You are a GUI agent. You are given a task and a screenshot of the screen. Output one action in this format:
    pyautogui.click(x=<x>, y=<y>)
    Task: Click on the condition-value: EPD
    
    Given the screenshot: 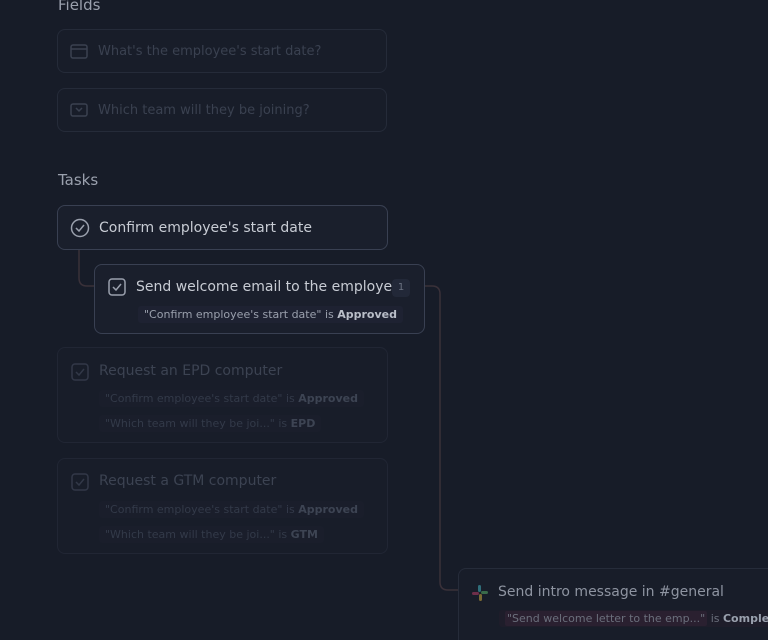 What is the action you would take?
    pyautogui.click(x=303, y=423)
    